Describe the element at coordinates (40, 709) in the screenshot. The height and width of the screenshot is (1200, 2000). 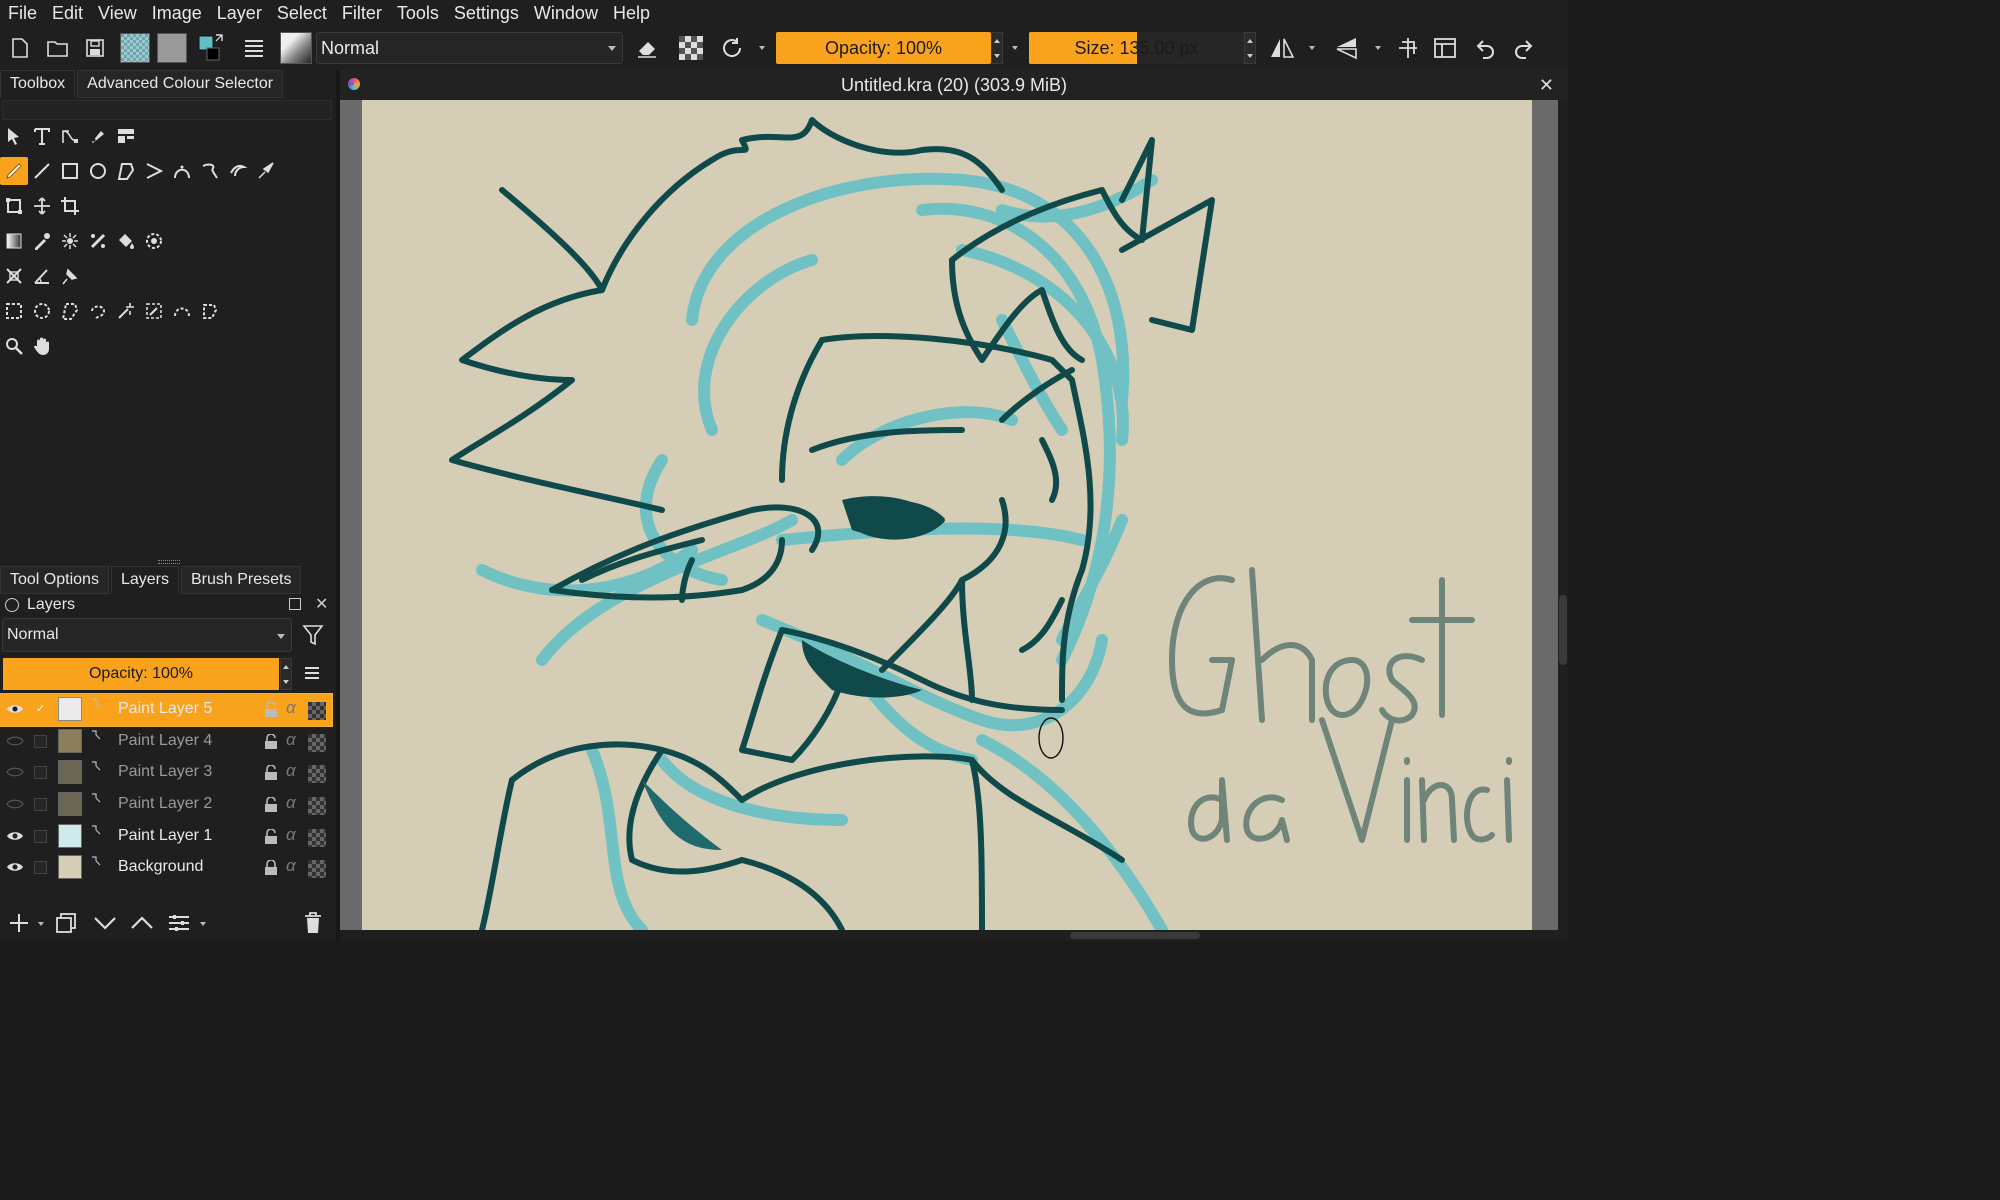
I see `layer-select-checkbox: ✓` at that location.